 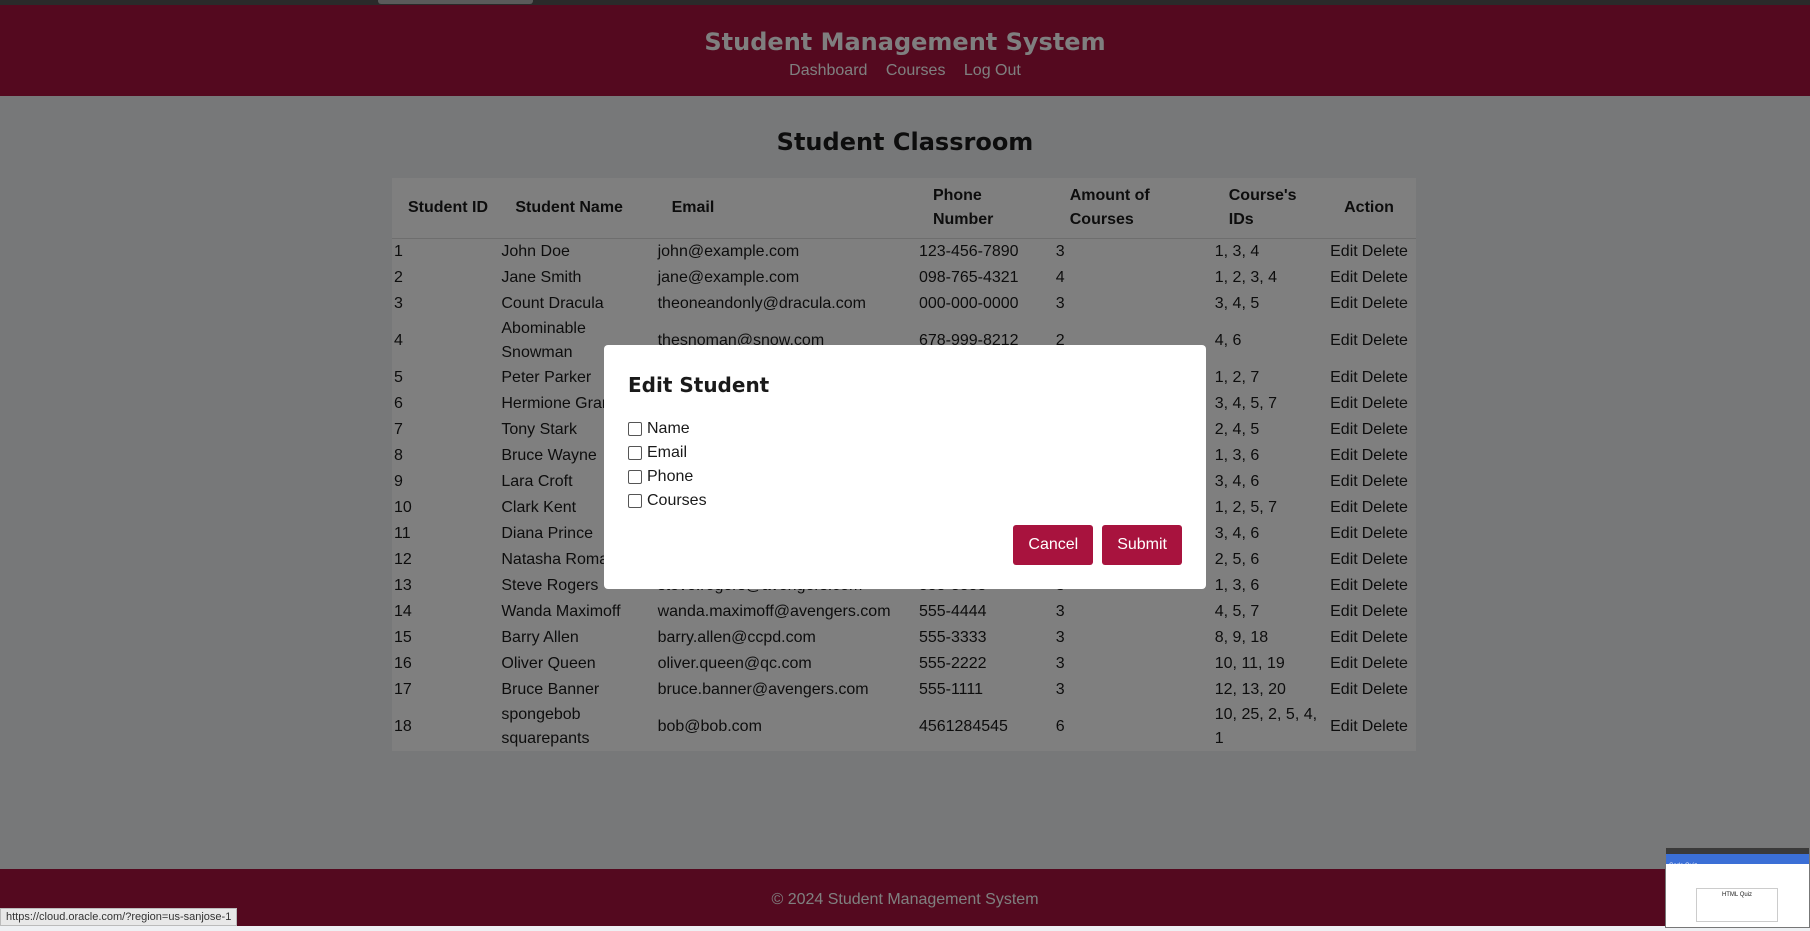 I want to click on option-label: Phone, so click(x=670, y=476).